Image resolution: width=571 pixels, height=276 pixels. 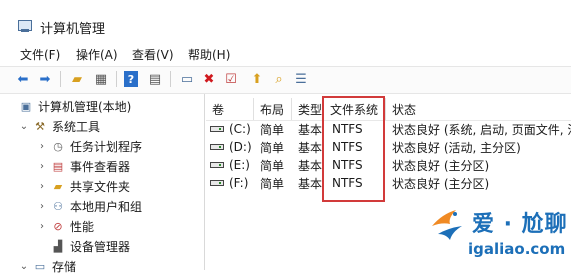 What do you see at coordinates (353, 149) in the screenshot?
I see `filesystem-highlight-box` at bounding box center [353, 149].